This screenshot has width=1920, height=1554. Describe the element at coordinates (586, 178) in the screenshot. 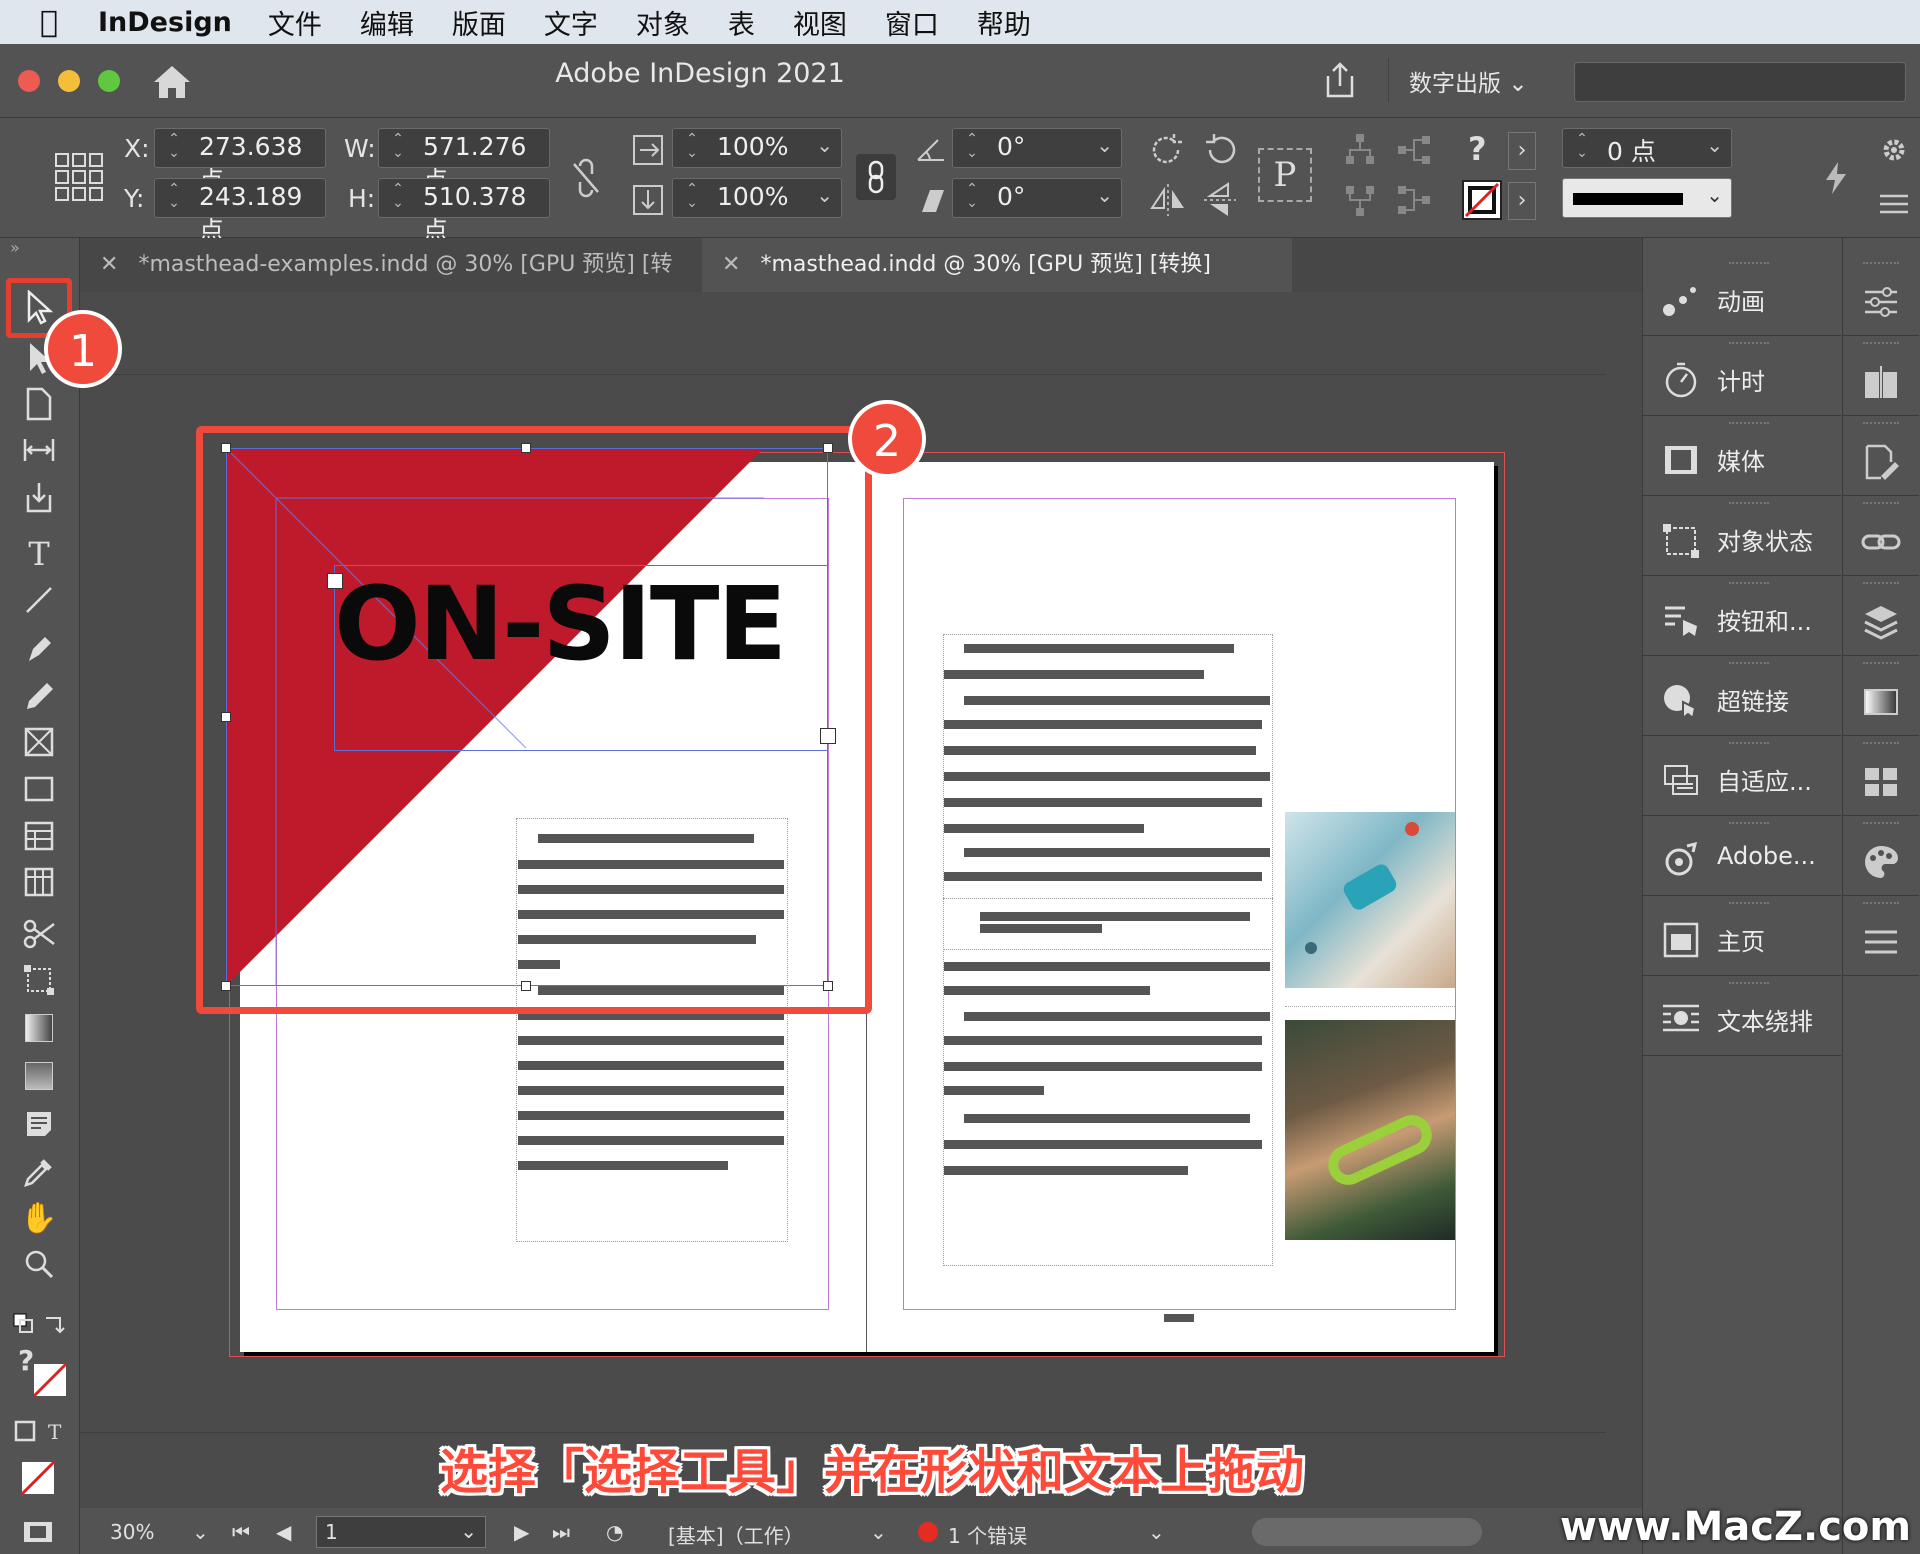

I see `constrain-proportions-icon` at that location.